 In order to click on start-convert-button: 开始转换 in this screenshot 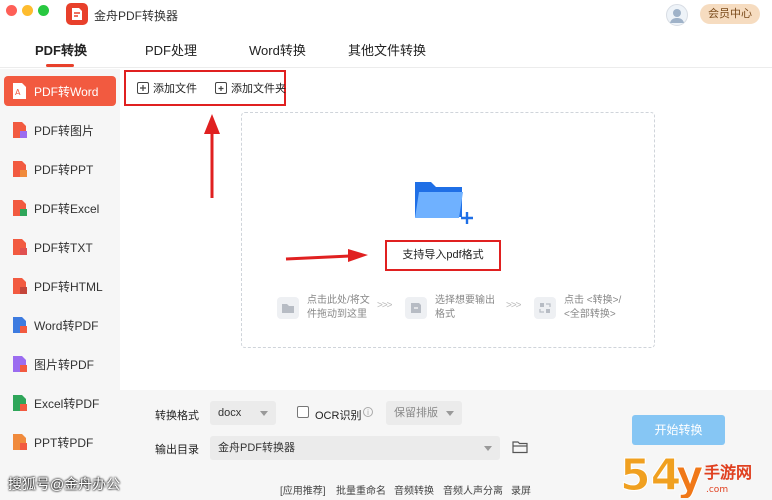, I will do `click(678, 430)`.